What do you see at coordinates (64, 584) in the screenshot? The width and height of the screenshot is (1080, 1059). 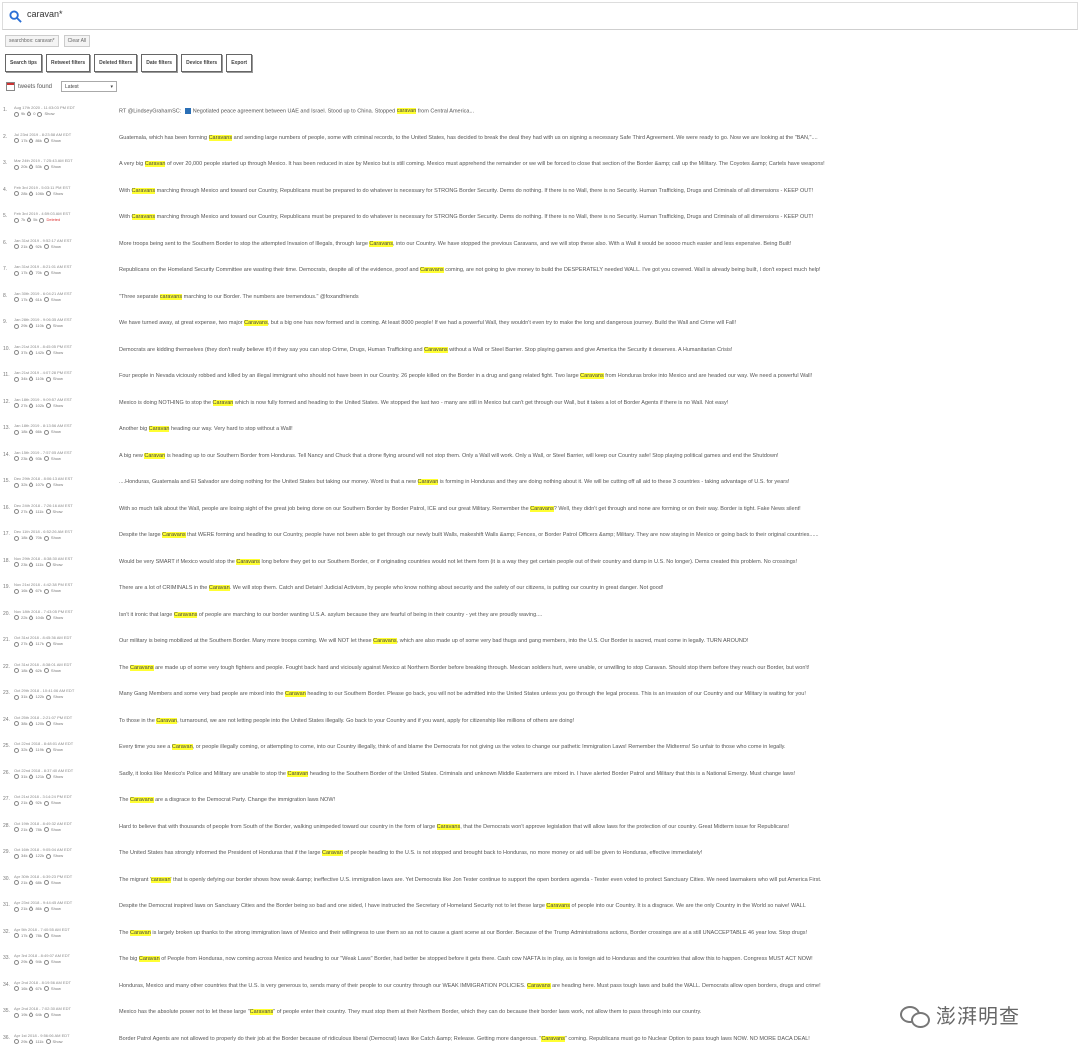 I see `tweet-date-link: Nov 21st 2018 - 4:42:38 PM EST` at bounding box center [64, 584].